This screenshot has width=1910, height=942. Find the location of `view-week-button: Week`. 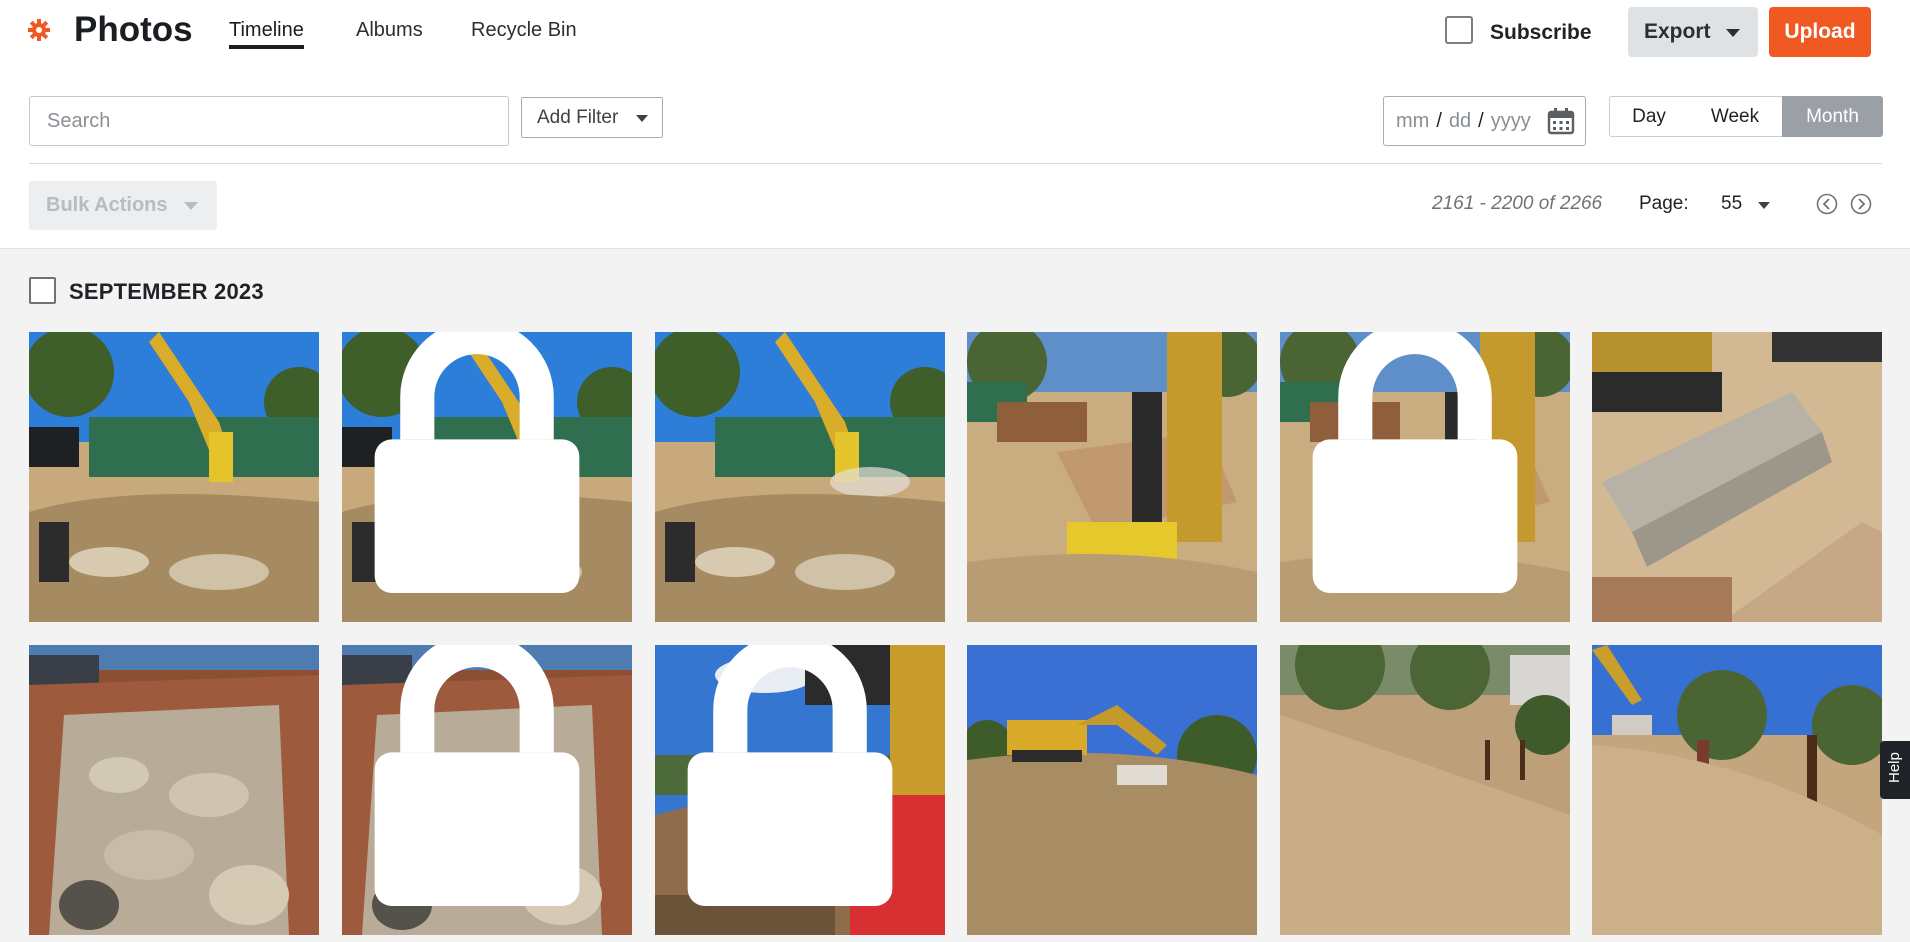

view-week-button: Week is located at coordinates (1735, 116).